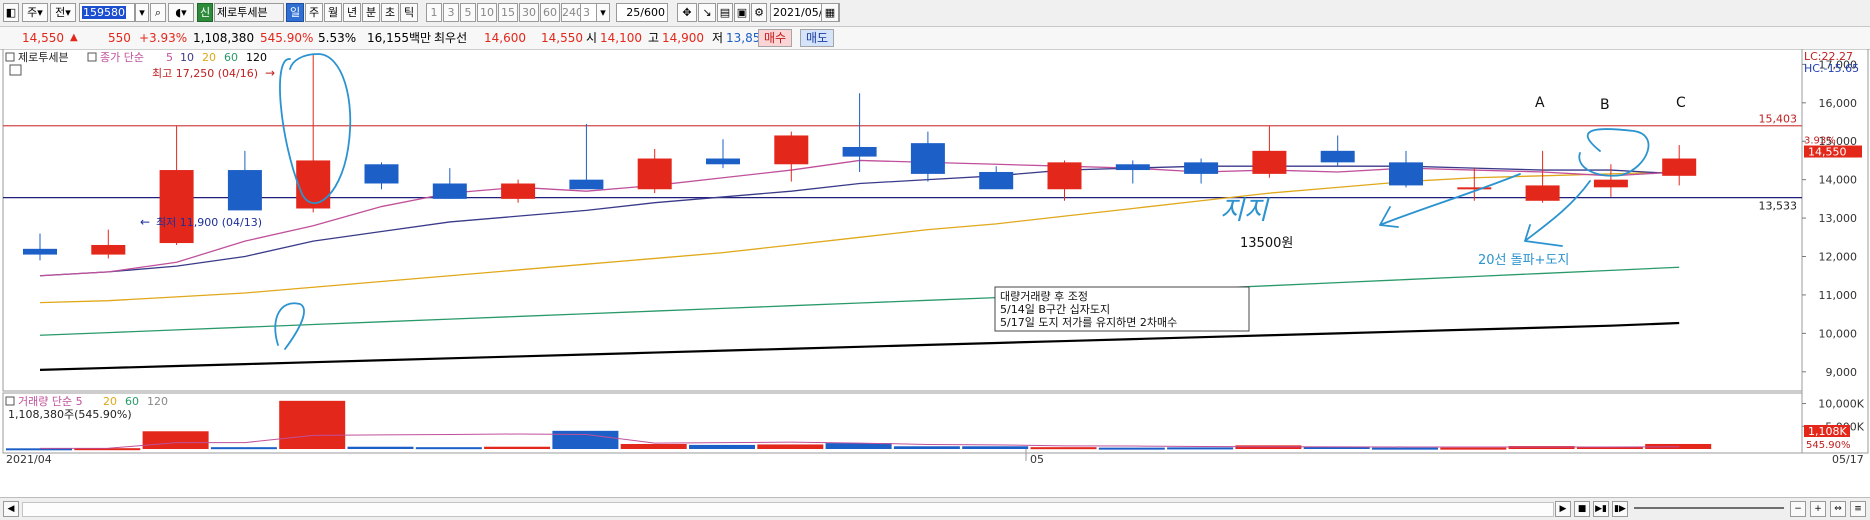  Describe the element at coordinates (142, 12) in the screenshot. I see `code-dropdown-icon: ▾` at that location.